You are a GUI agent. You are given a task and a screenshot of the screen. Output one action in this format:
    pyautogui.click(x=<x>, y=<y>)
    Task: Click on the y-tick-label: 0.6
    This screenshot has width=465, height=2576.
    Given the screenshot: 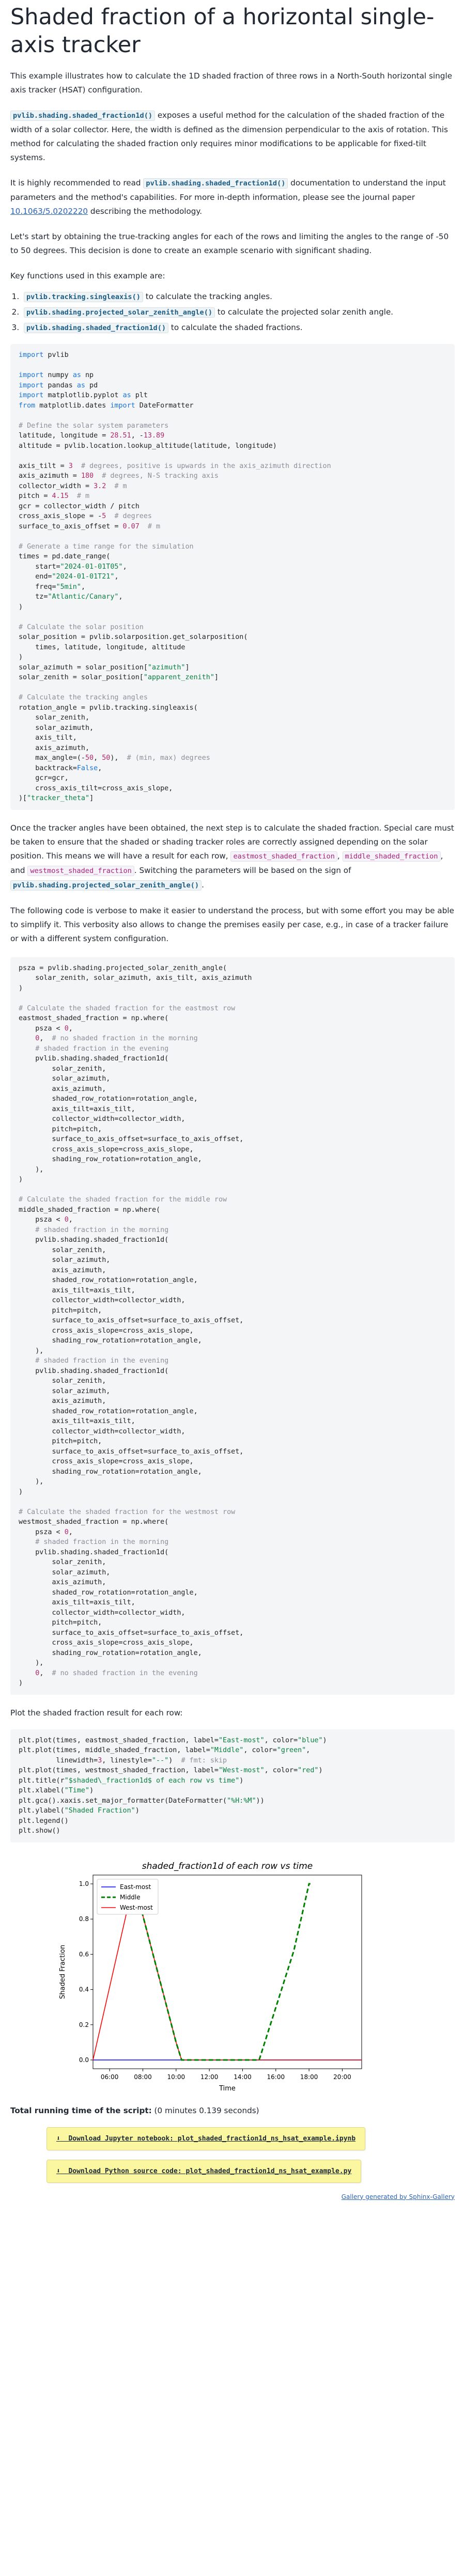 What is the action you would take?
    pyautogui.click(x=84, y=1954)
    